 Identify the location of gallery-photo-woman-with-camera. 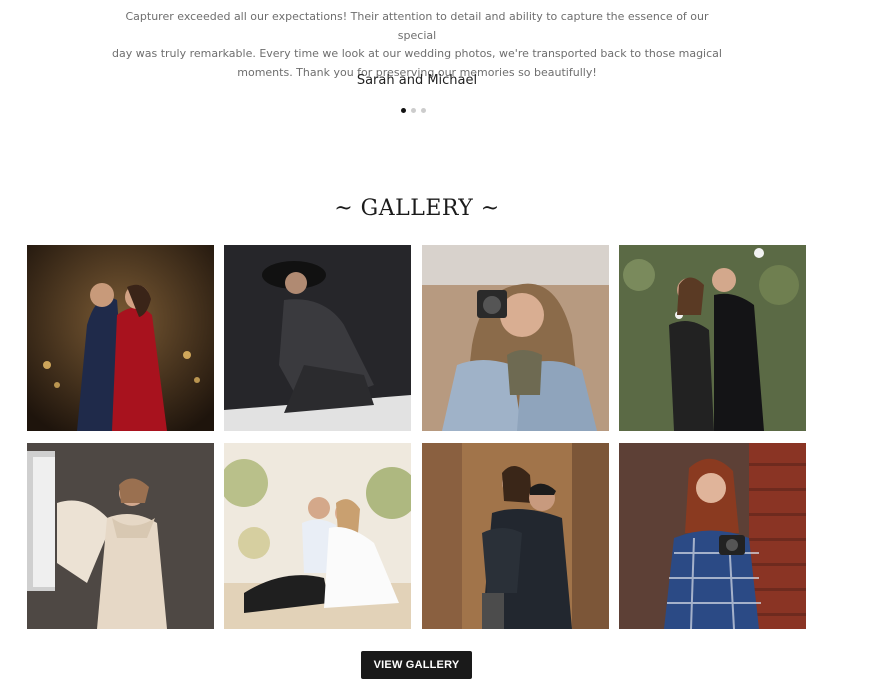
(515, 338).